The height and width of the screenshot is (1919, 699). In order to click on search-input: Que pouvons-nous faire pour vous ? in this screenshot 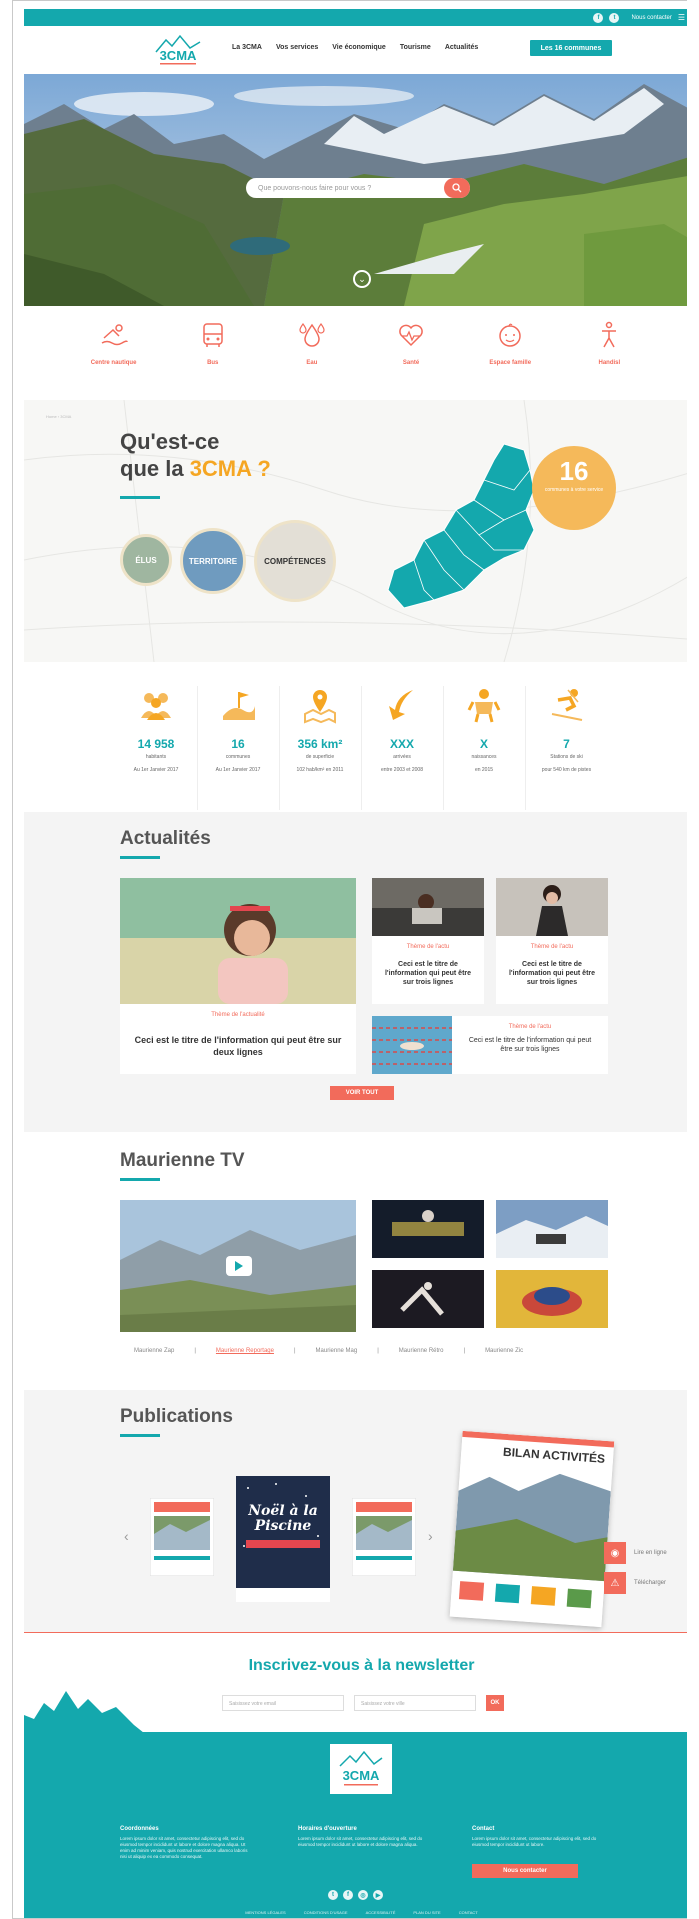, I will do `click(314, 188)`.